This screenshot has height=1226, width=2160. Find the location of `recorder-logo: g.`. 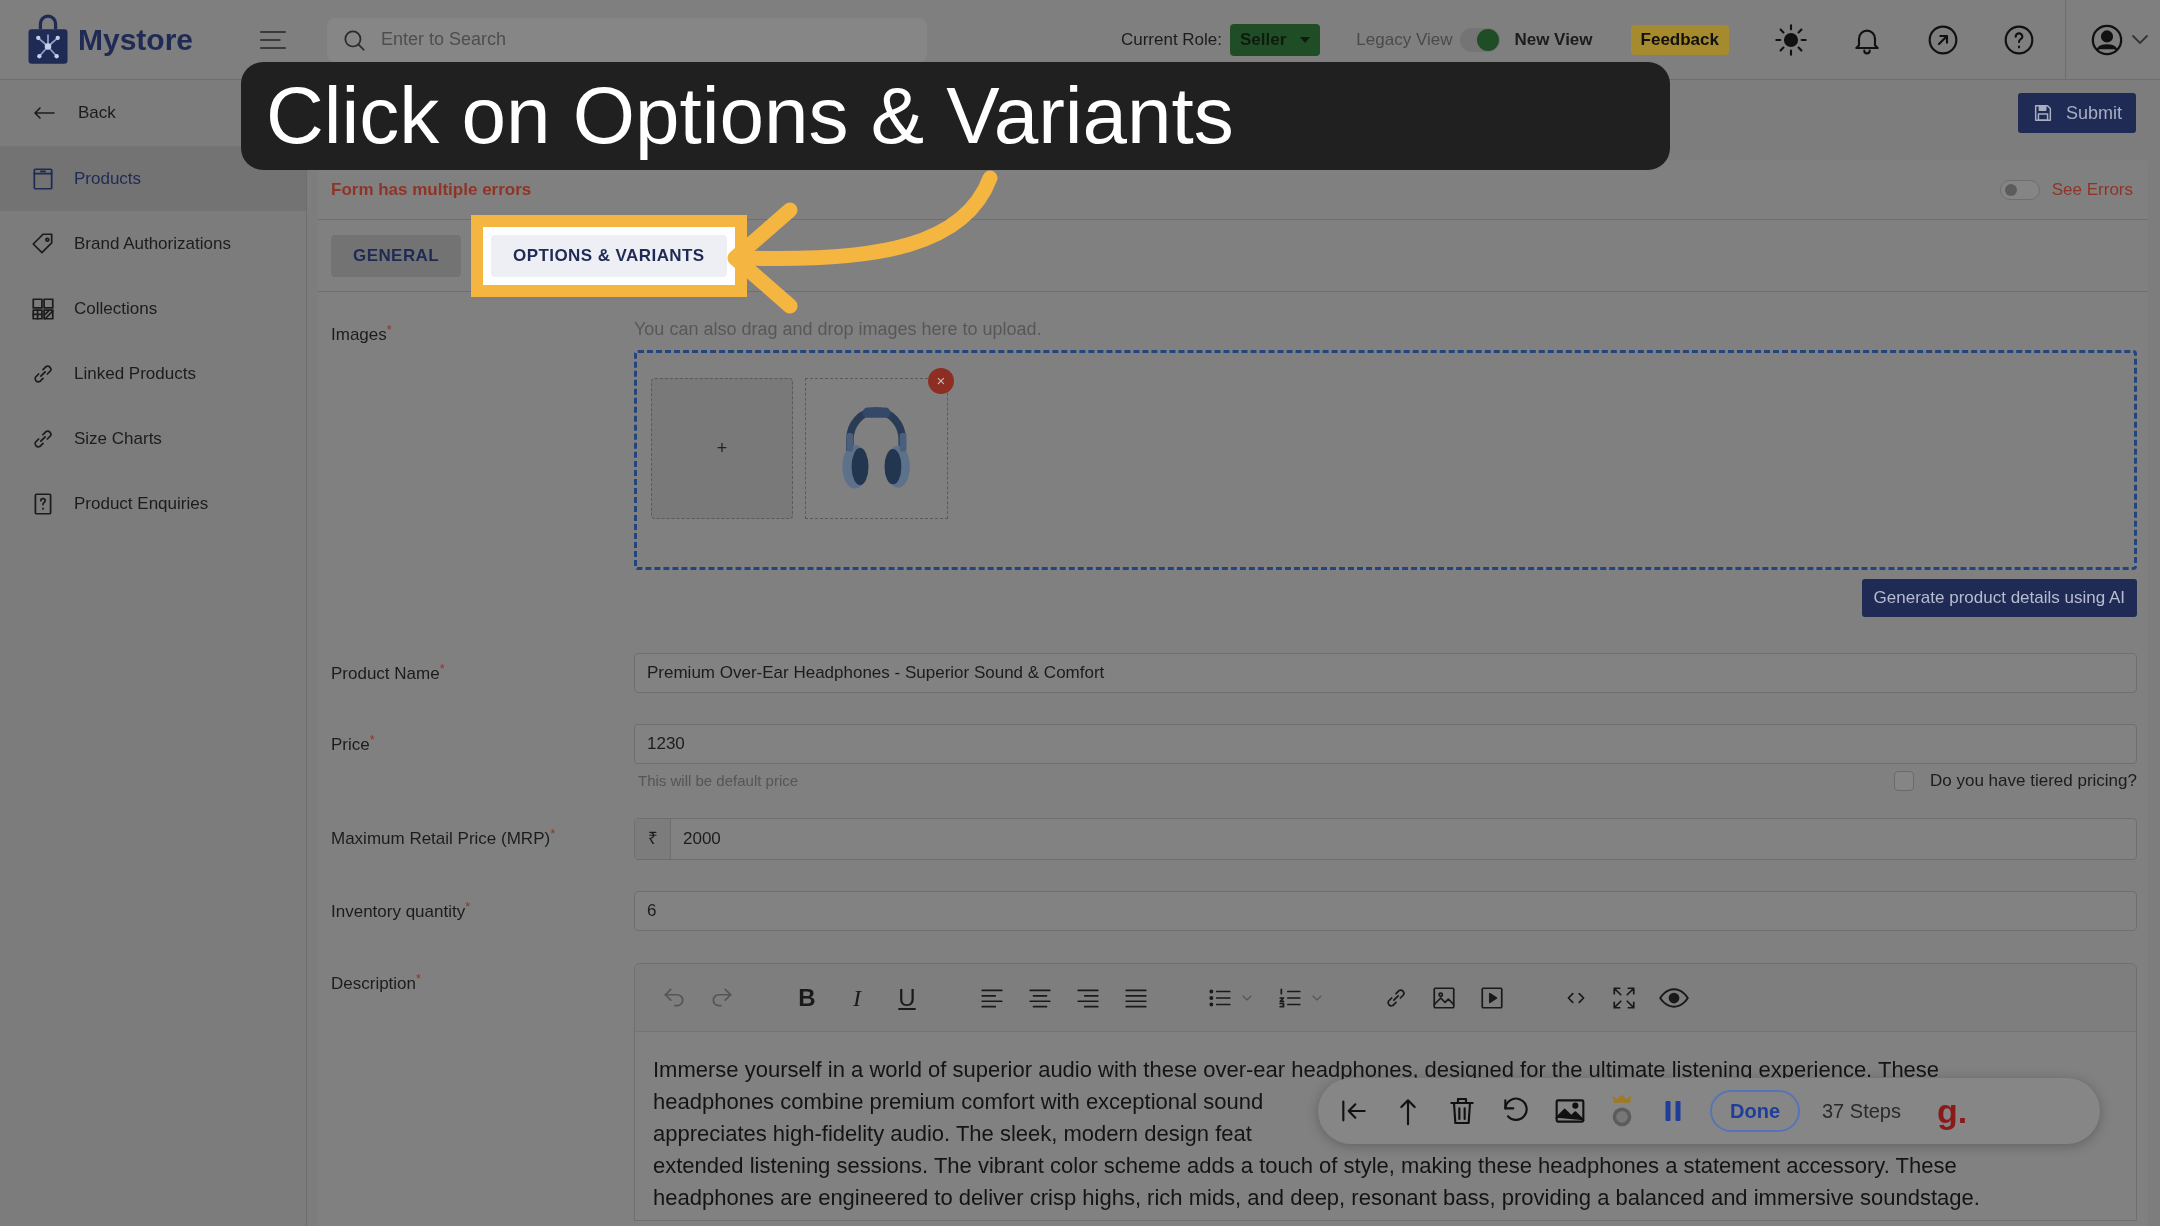

recorder-logo: g. is located at coordinates (1952, 1111).